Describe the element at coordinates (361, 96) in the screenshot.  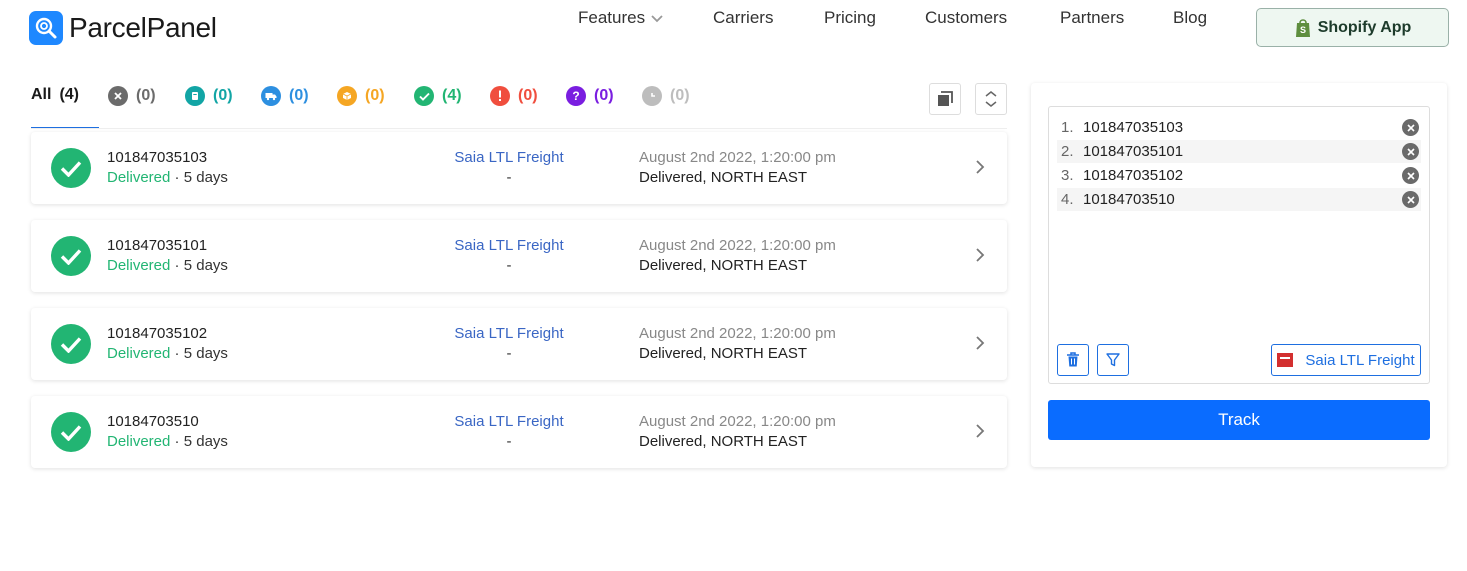
I see `tab-out-for-delivery: (0)` at that location.